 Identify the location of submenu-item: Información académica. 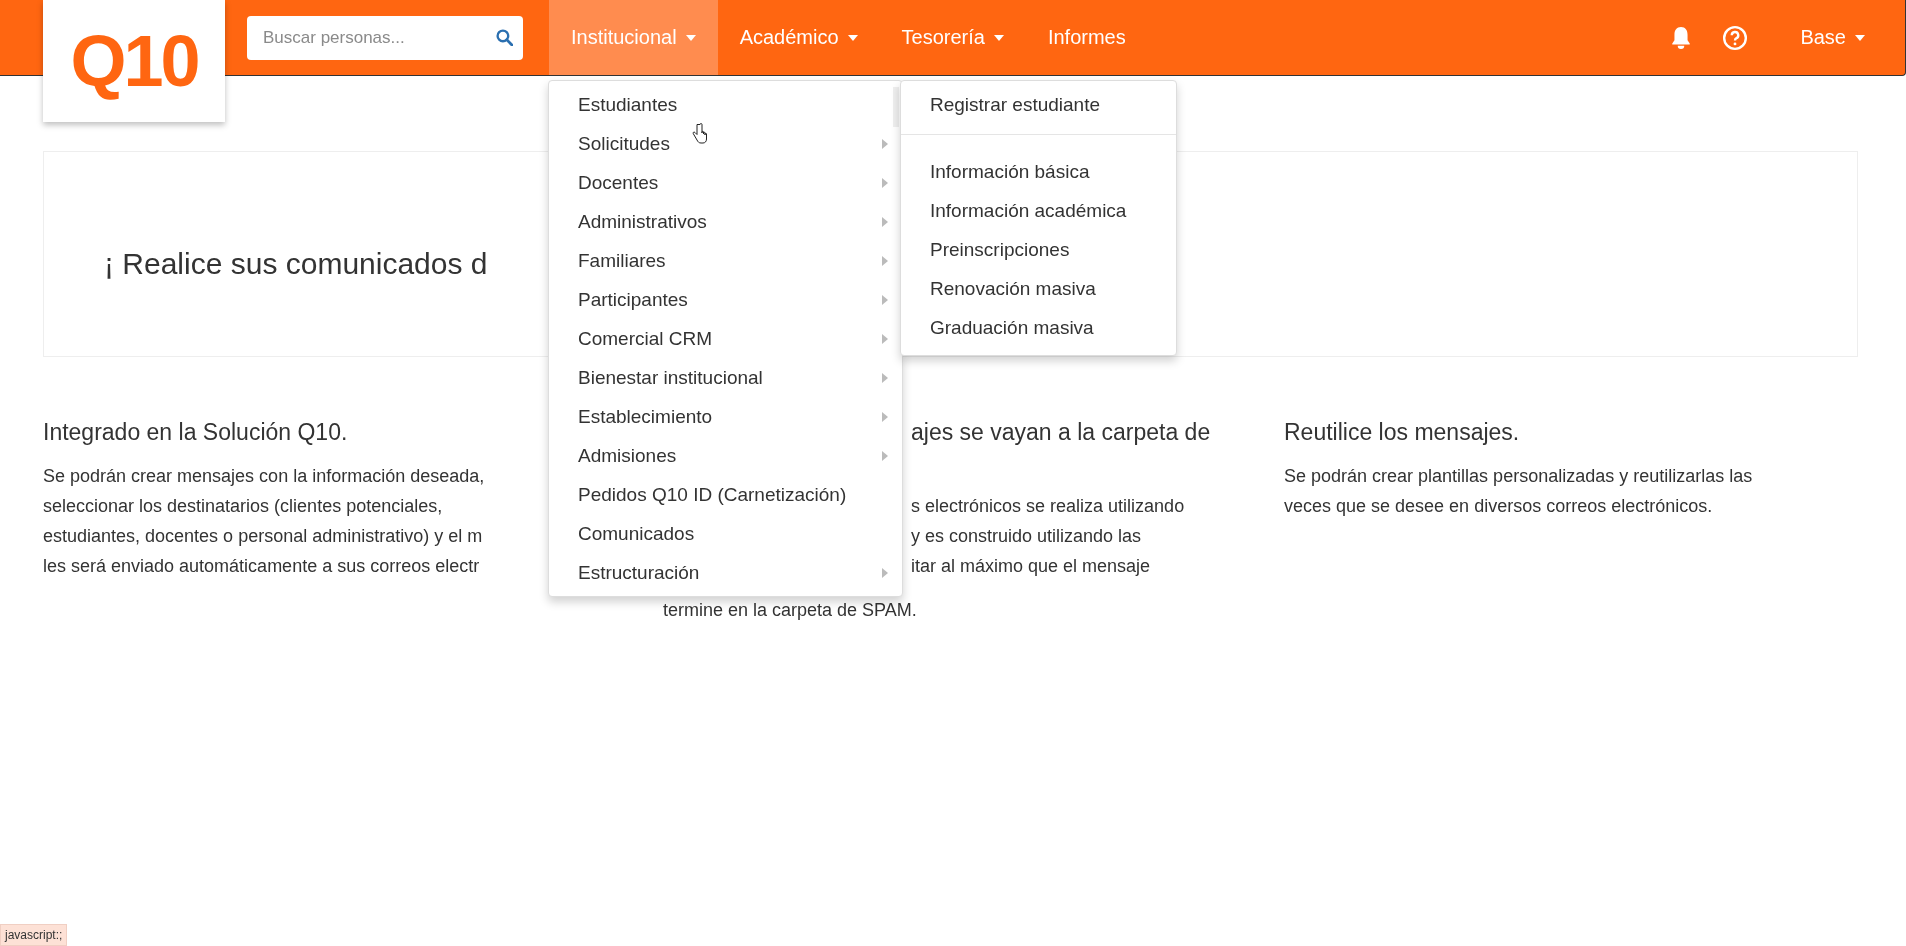
(1038, 210).